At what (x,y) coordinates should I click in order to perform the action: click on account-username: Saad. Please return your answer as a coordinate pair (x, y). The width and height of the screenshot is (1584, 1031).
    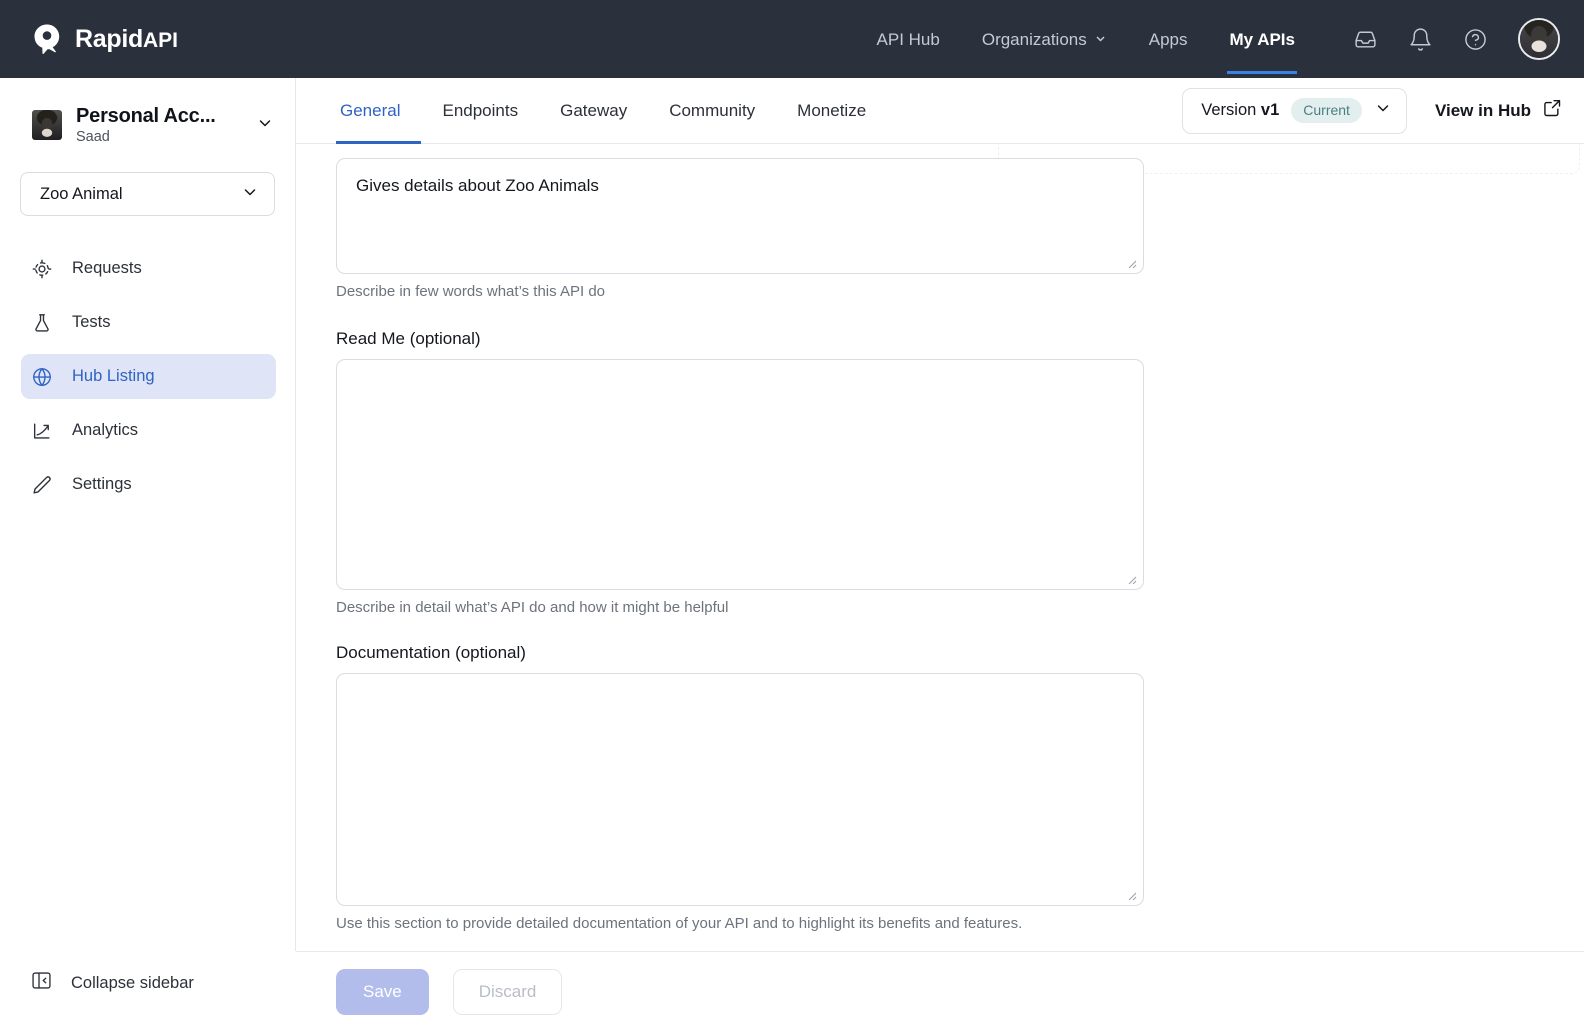
    Looking at the image, I should click on (93, 137).